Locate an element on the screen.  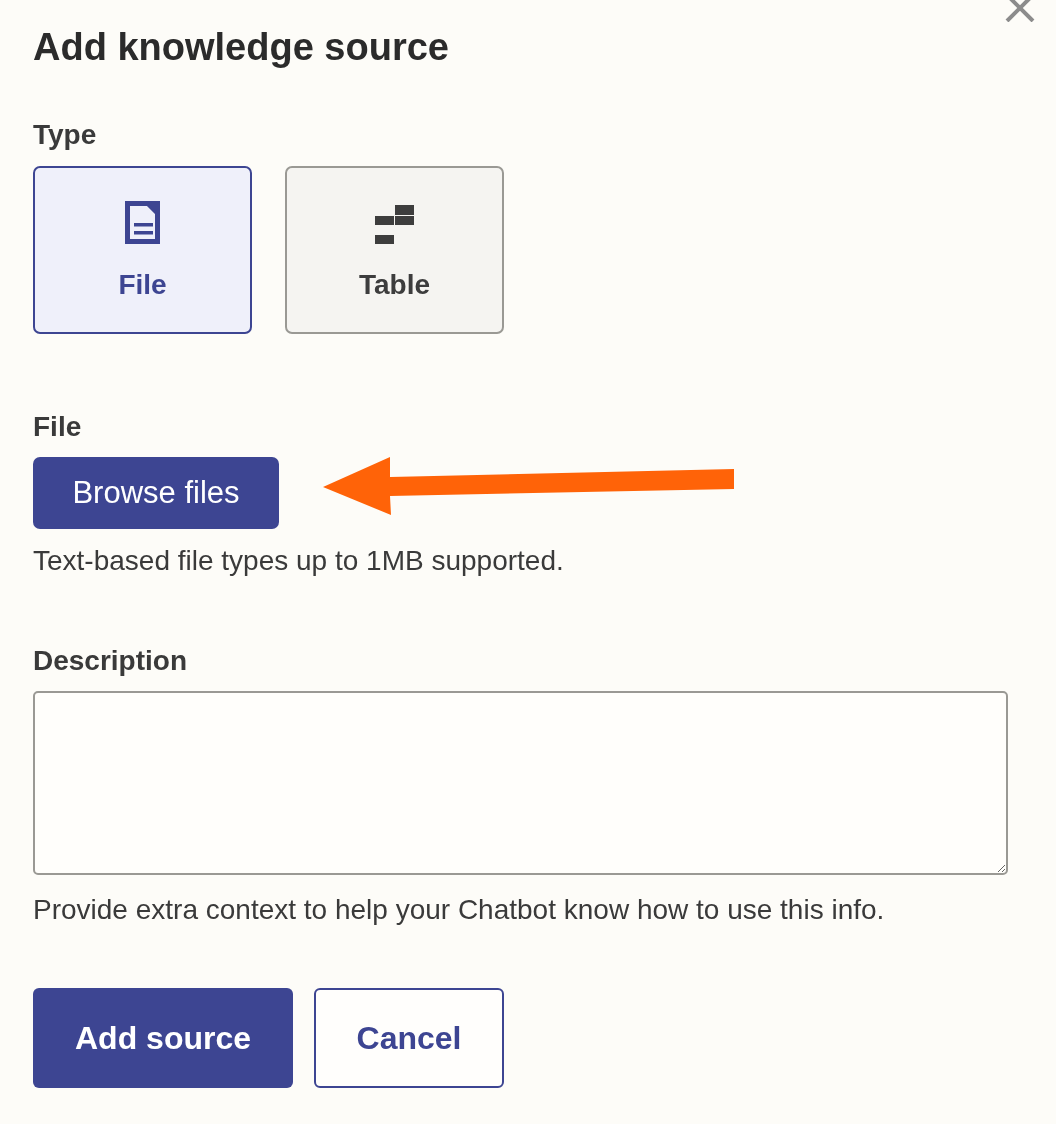
stacked-bars-icon is located at coordinates (394, 225).